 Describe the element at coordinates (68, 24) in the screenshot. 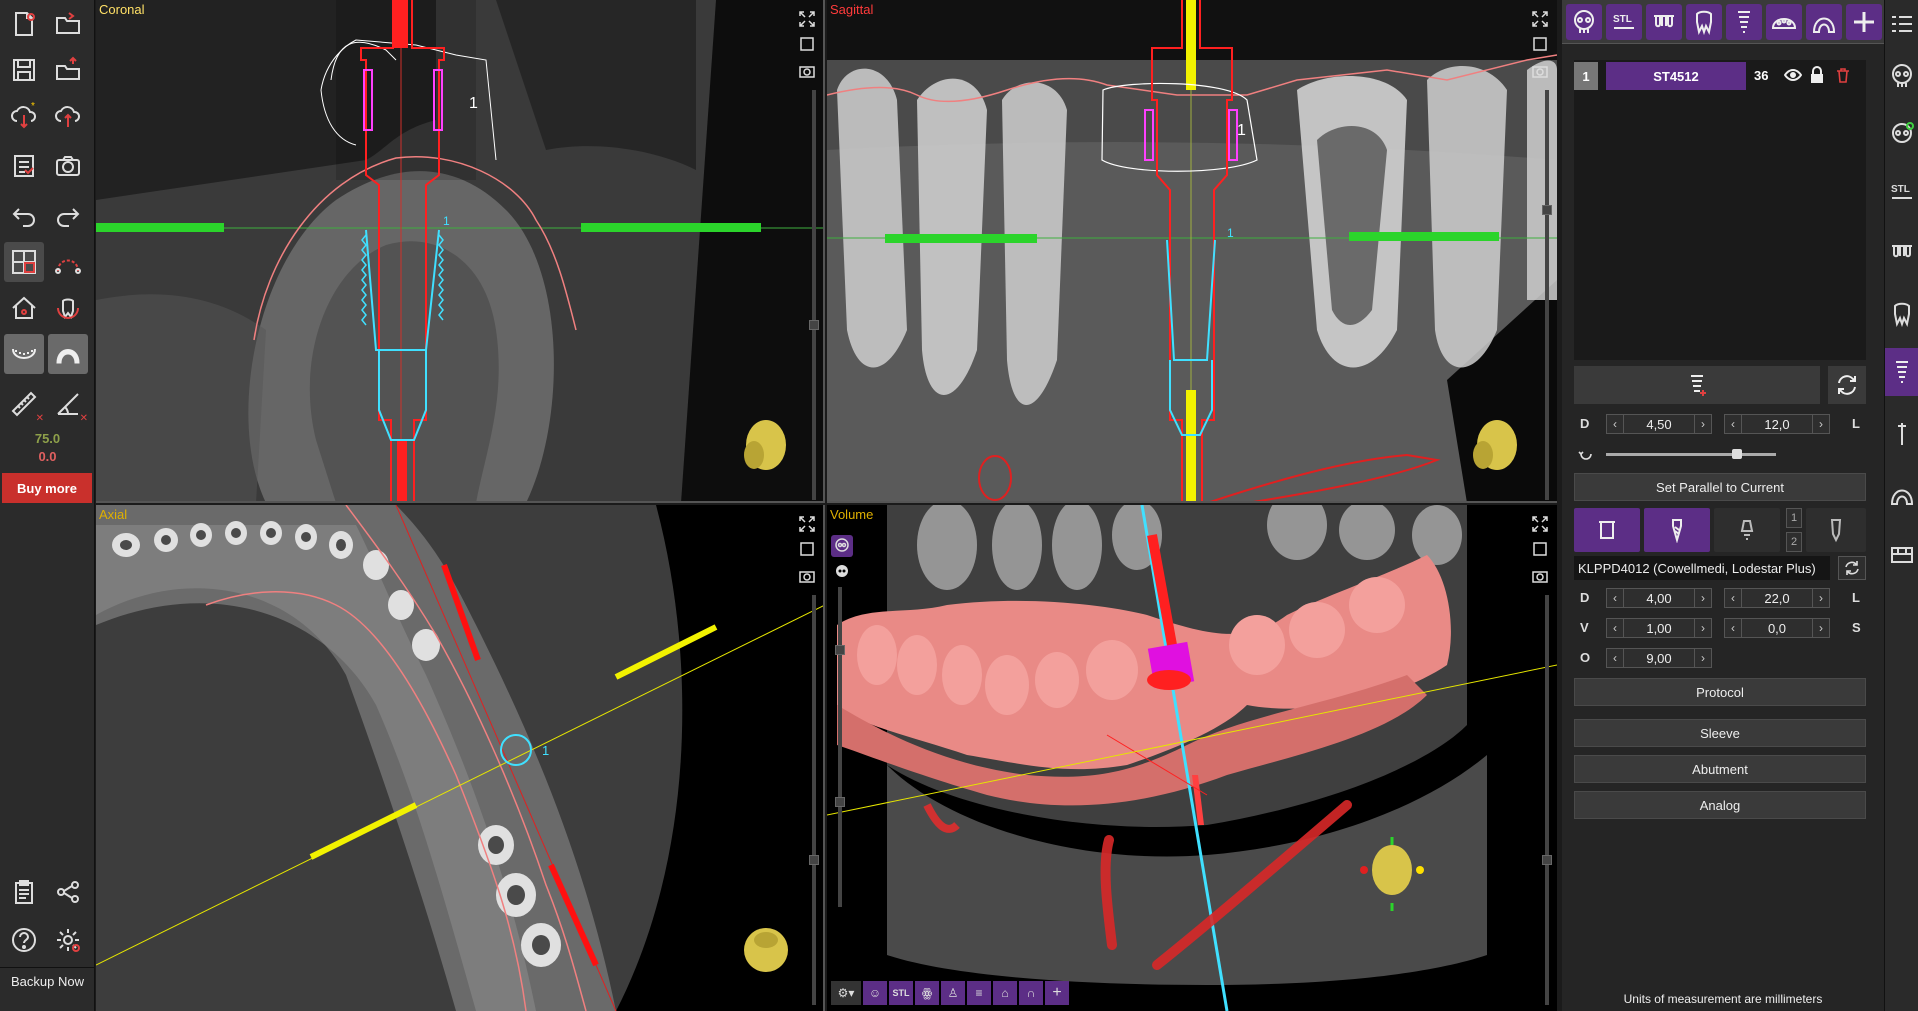

I see `open-folder-icon` at that location.